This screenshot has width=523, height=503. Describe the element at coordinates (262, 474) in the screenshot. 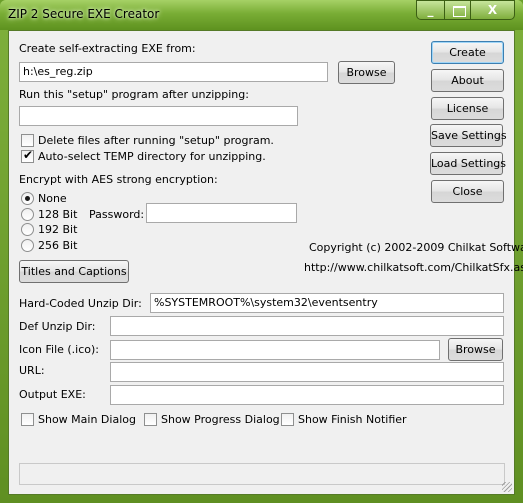

I see `status-bar` at that location.